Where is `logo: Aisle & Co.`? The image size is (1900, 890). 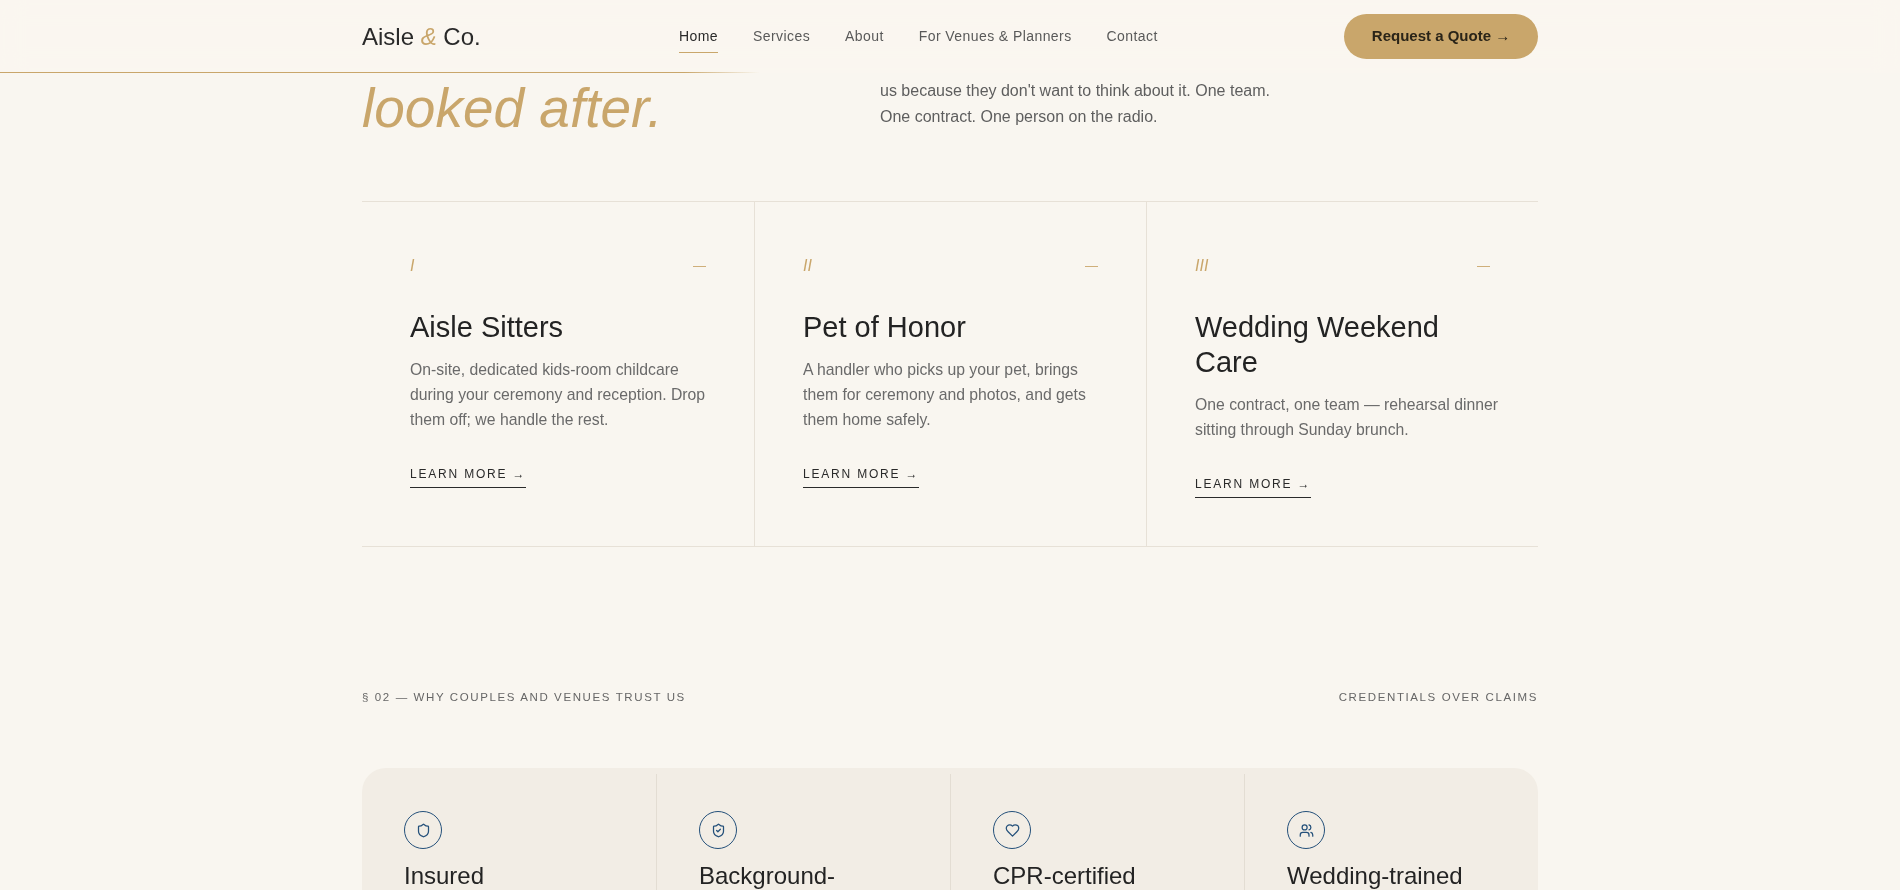 logo: Aisle & Co. is located at coordinates (421, 36).